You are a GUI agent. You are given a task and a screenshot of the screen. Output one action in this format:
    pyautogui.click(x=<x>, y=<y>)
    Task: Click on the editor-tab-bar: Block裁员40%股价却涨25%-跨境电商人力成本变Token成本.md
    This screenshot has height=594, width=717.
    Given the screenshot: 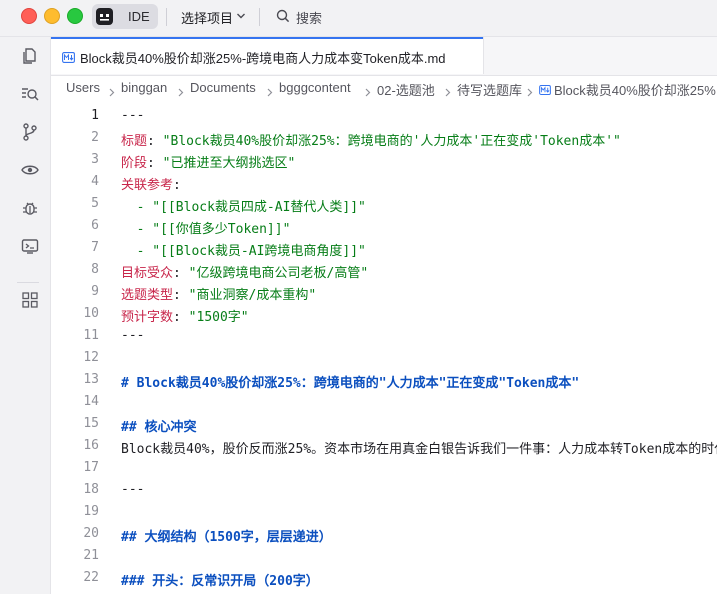 What is the action you would take?
    pyautogui.click(x=384, y=56)
    